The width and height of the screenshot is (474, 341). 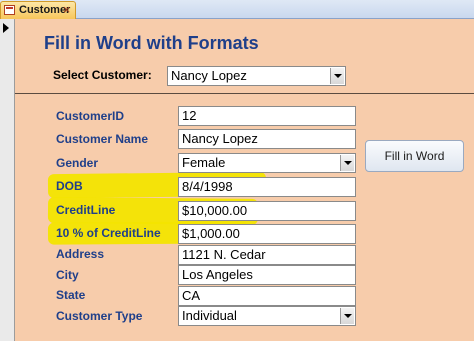 What do you see at coordinates (9, 10) in the screenshot?
I see `form-icon` at bounding box center [9, 10].